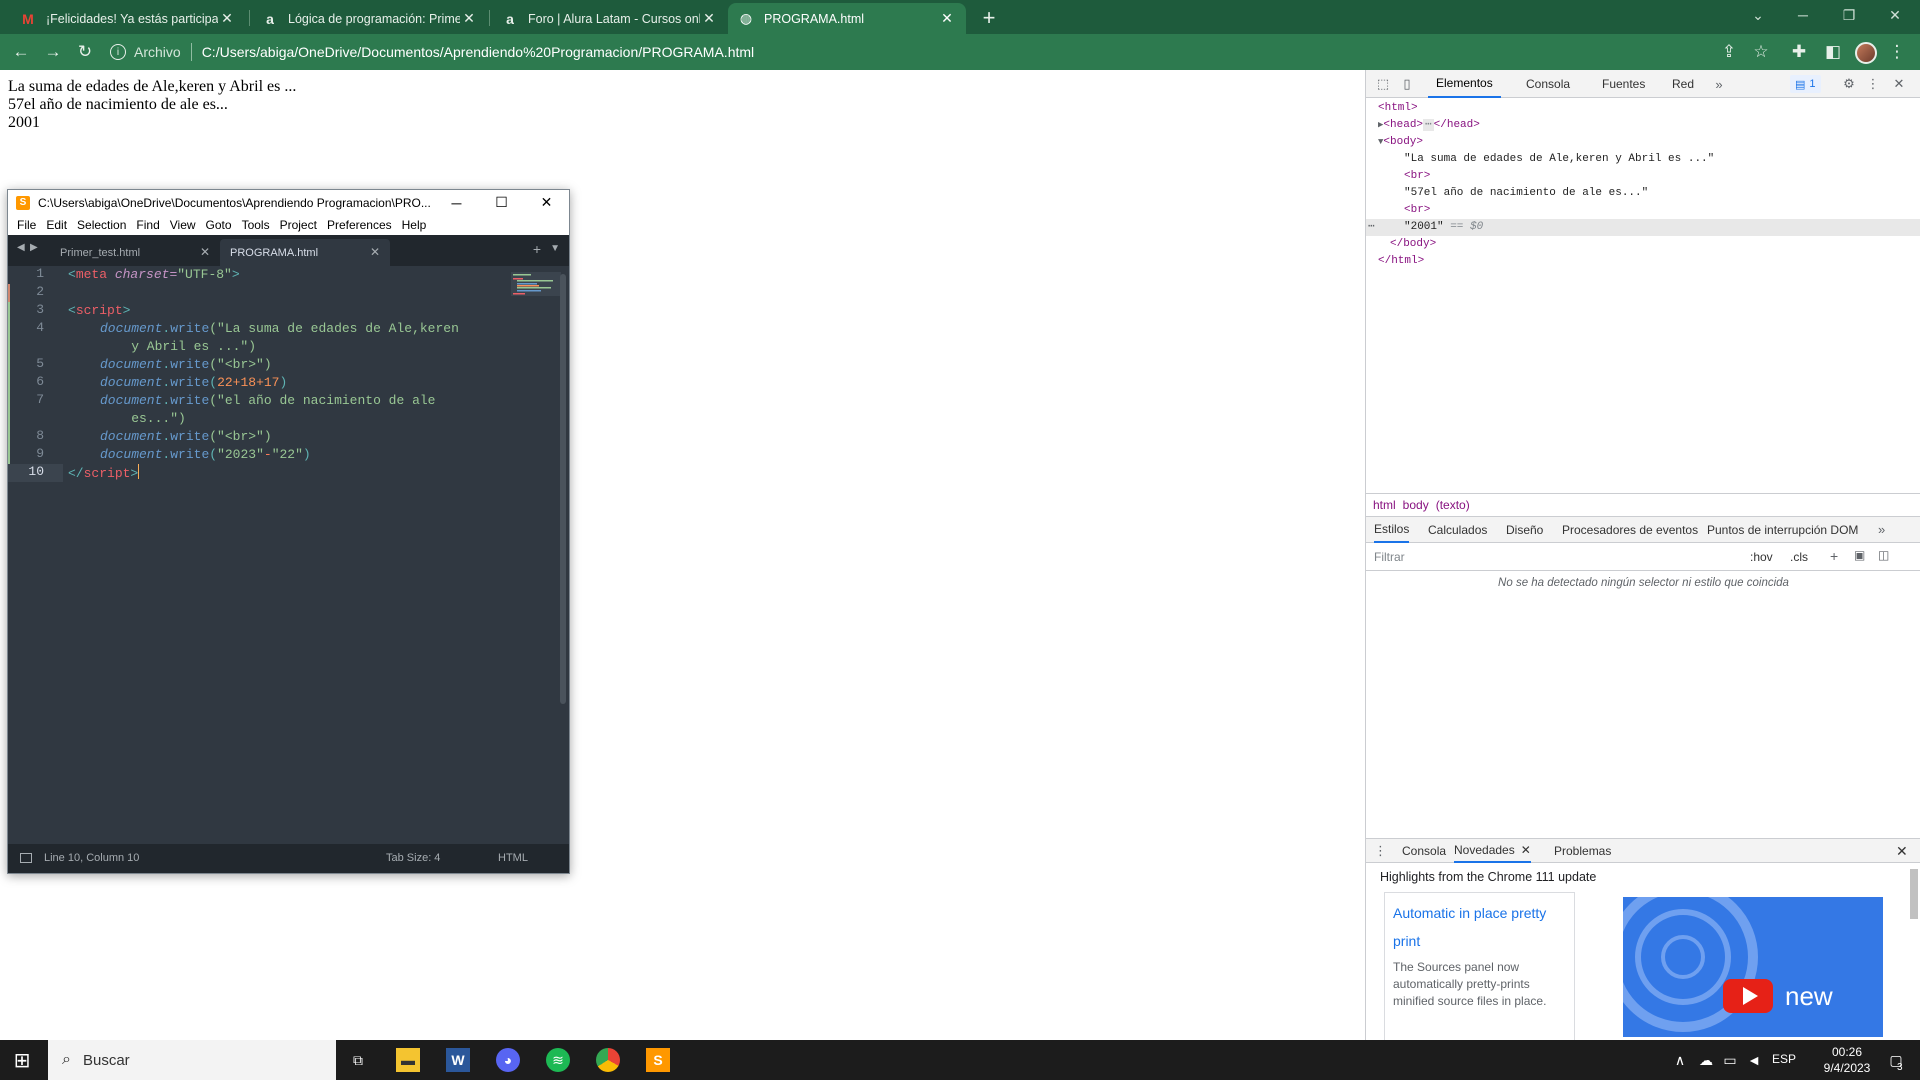 This screenshot has width=1920, height=1080. I want to click on dom-node: </body>, so click(1643, 244).